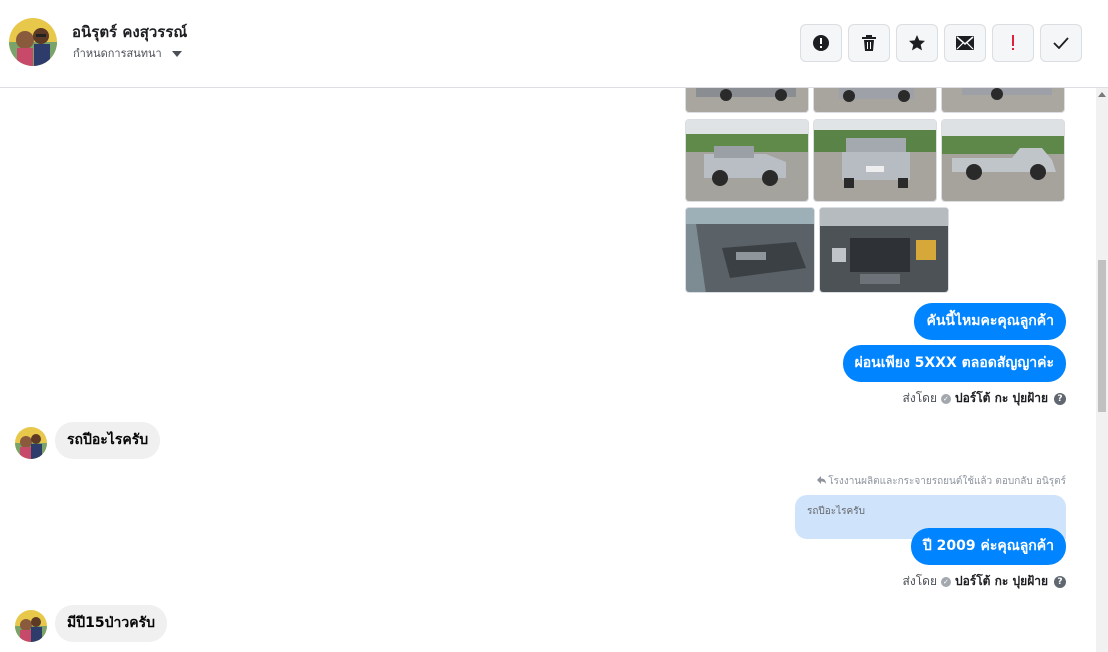 The height and width of the screenshot is (652, 1108). I want to click on contact-avatar, so click(33, 42).